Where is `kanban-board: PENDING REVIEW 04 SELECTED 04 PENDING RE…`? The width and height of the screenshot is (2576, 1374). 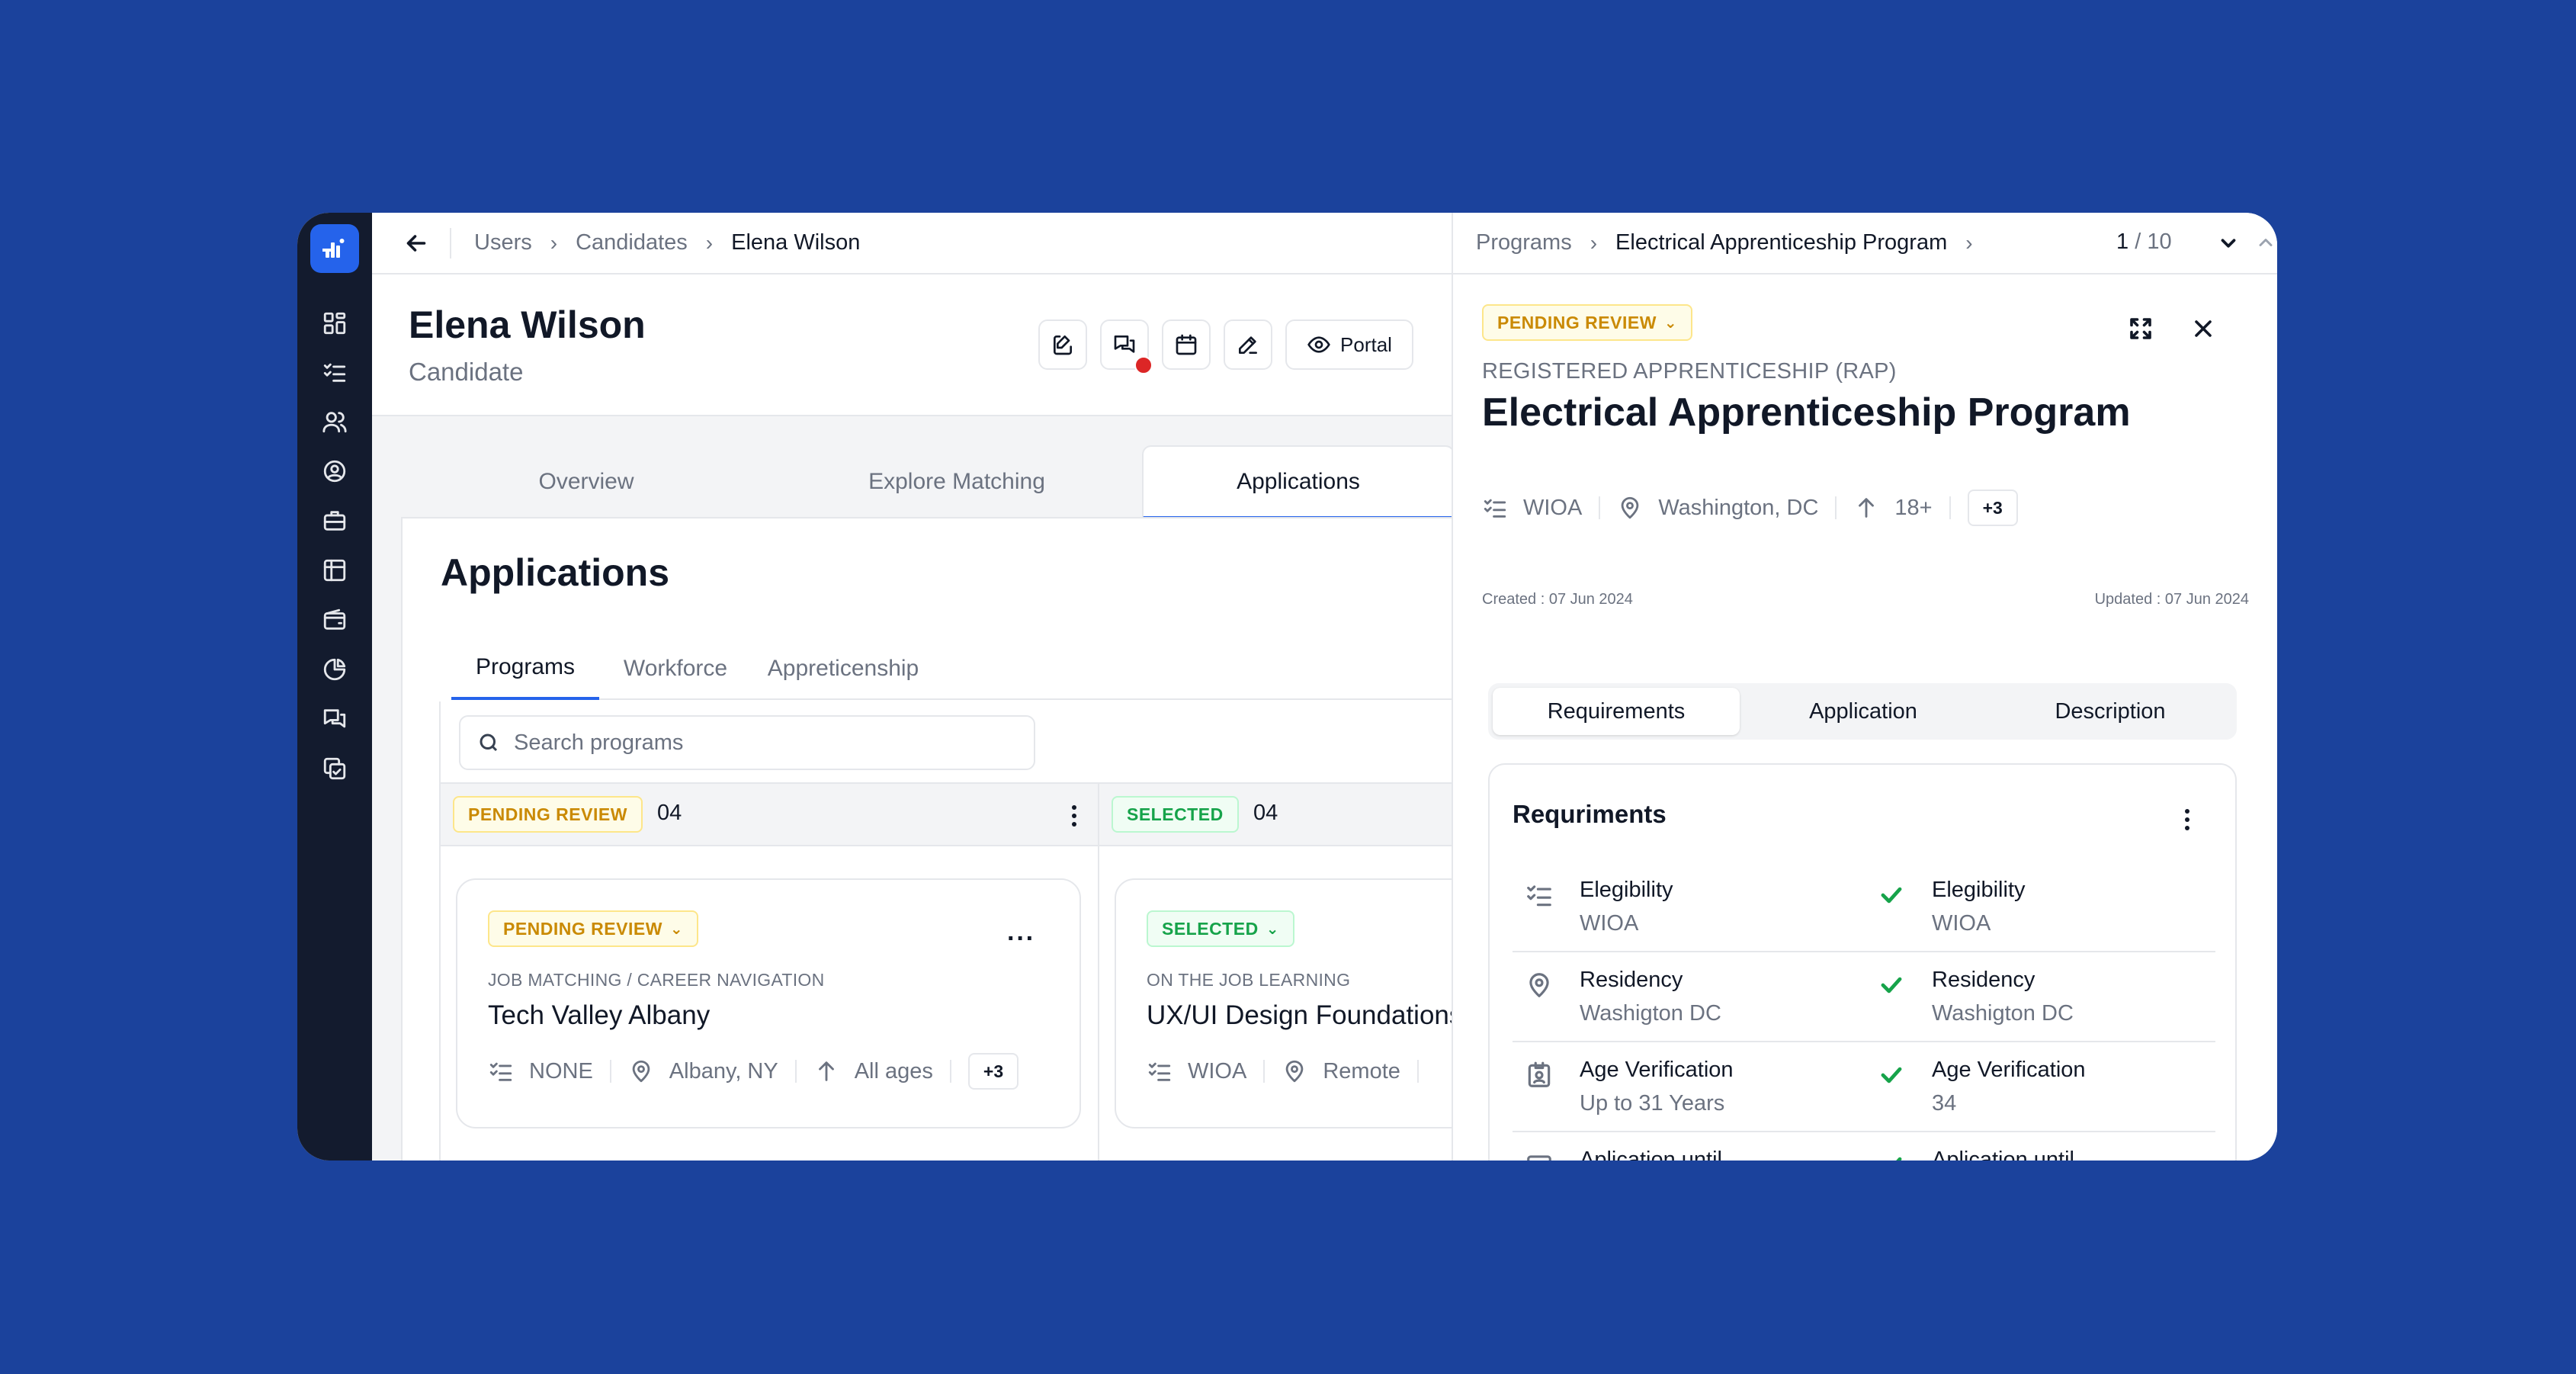 kanban-board: PENDING REVIEW 04 SELECTED 04 PENDING RE… is located at coordinates (945, 931).